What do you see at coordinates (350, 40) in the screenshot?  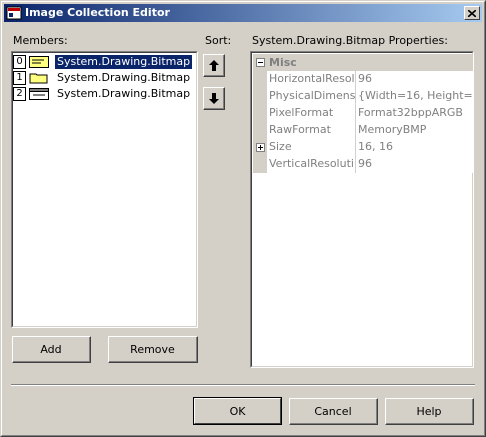 I see `properties-header: System.Drawing.Bitmap Properties:` at bounding box center [350, 40].